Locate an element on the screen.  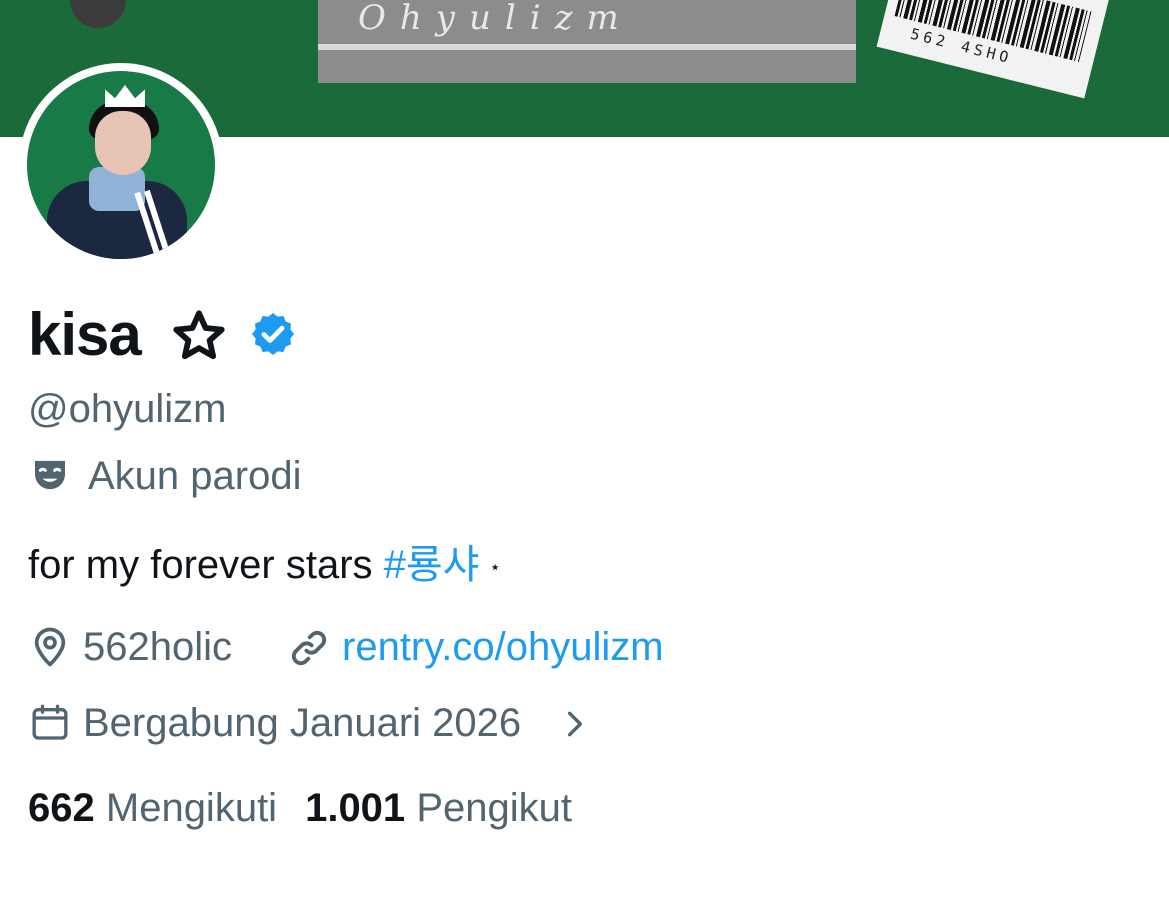
chevron-right-icon is located at coordinates (575, 724).